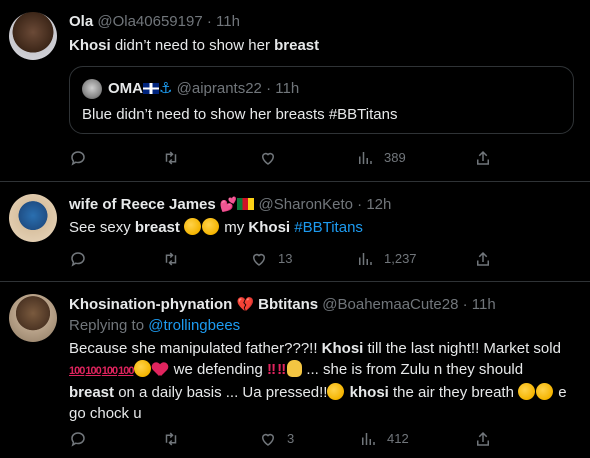 The width and height of the screenshot is (590, 458). What do you see at coordinates (288, 304) in the screenshot?
I see `display-name-suffix: Bbtitans` at bounding box center [288, 304].